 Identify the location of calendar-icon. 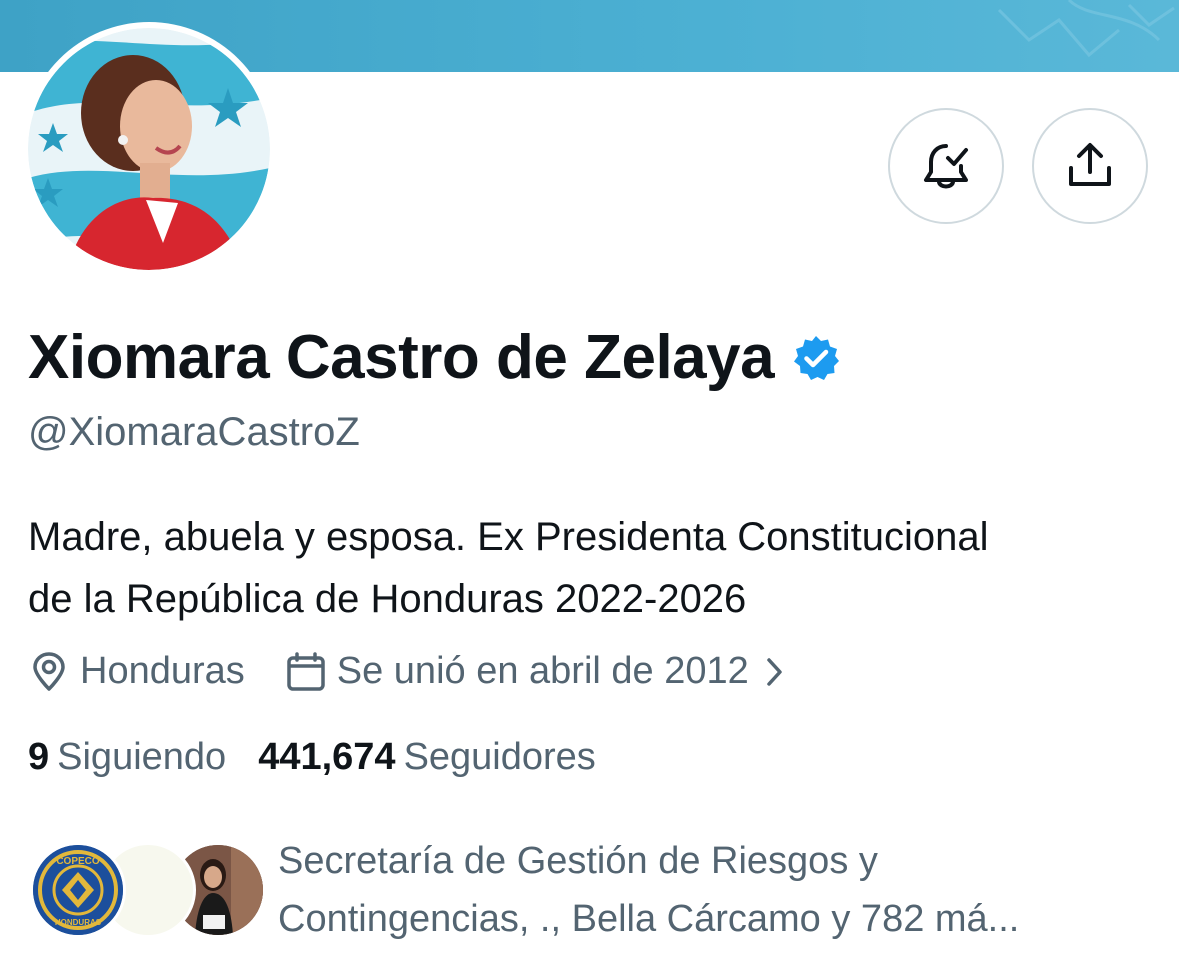
(306, 671).